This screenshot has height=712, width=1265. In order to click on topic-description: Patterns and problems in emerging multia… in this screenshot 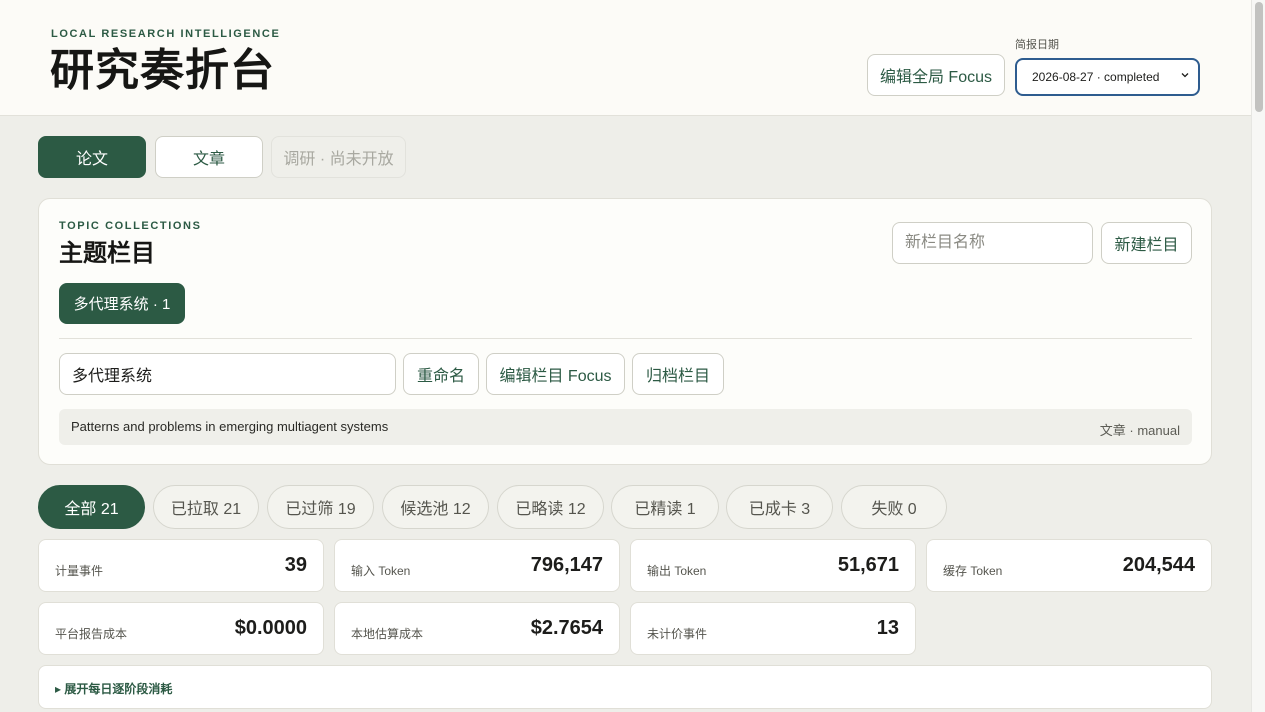, I will do `click(230, 426)`.